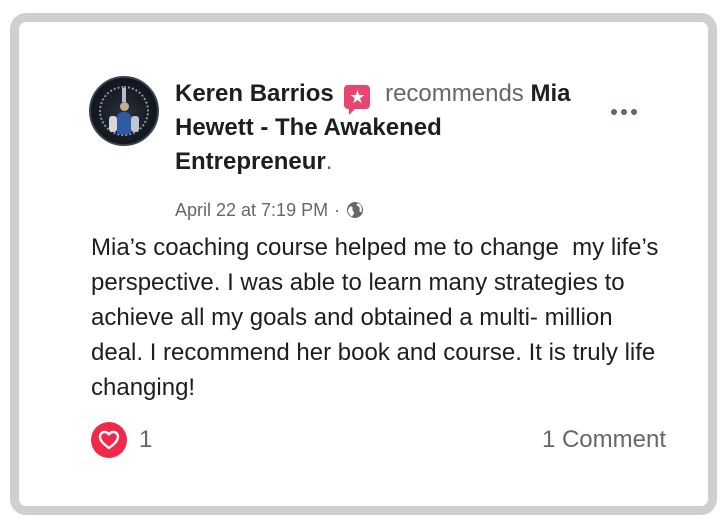 This screenshot has width=727, height=526. What do you see at coordinates (355, 210) in the screenshot?
I see `globe-icon` at bounding box center [355, 210].